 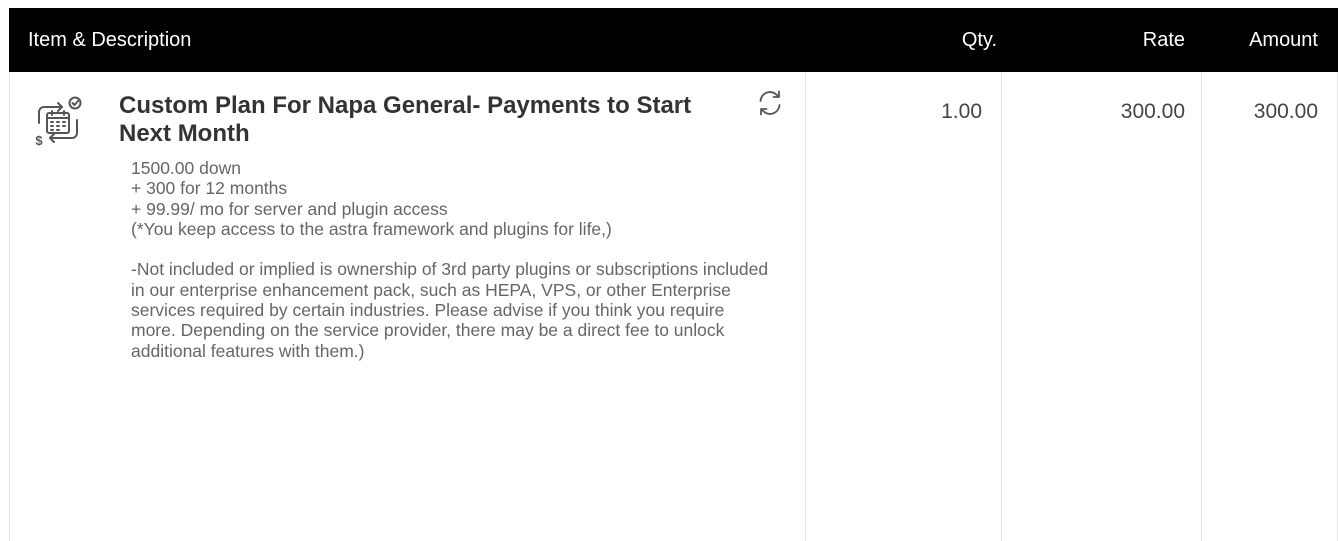 I want to click on table-header: Item & Description Qty. Rate Amount, so click(x=673, y=40).